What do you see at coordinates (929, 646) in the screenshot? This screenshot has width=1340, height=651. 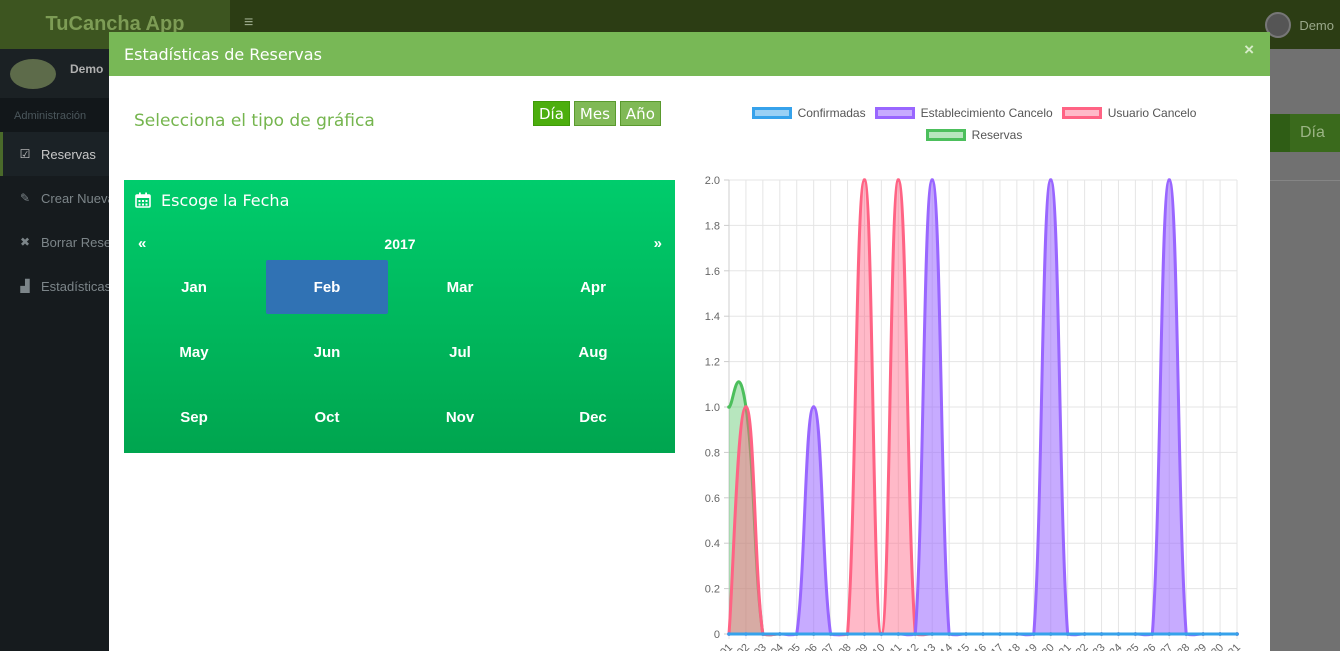 I see `x-tick-label: 13` at bounding box center [929, 646].